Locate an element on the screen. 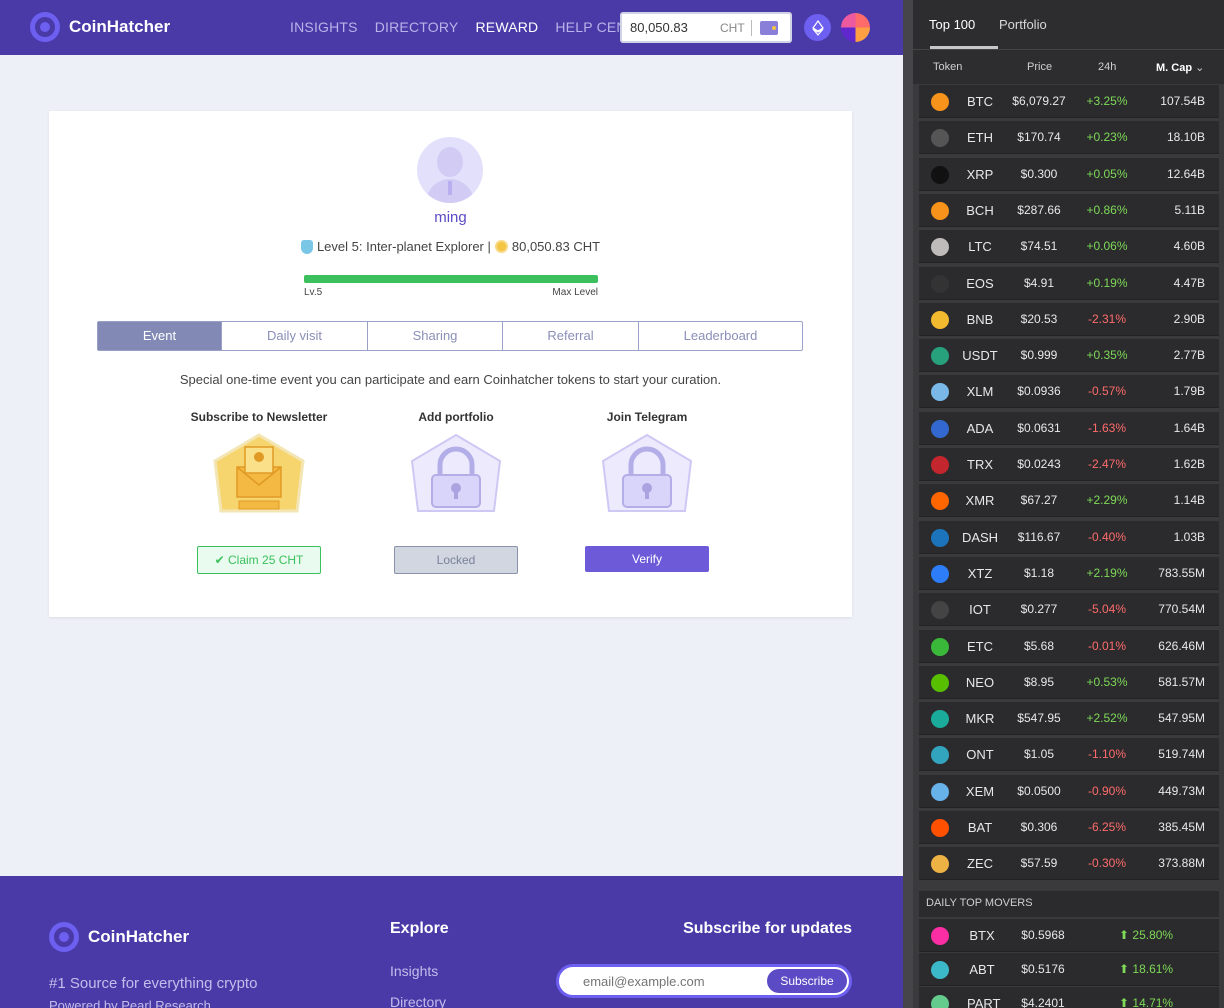 The height and width of the screenshot is (1008, 1224). locked-button: Locked is located at coordinates (456, 560).